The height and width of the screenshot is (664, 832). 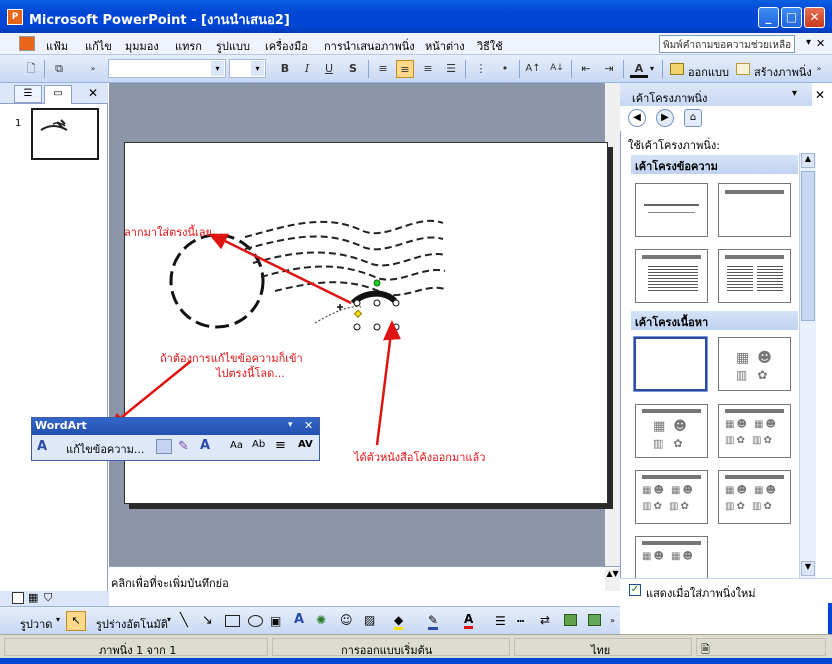 What do you see at coordinates (570, 620) in the screenshot?
I see `shadow-style-icon` at bounding box center [570, 620].